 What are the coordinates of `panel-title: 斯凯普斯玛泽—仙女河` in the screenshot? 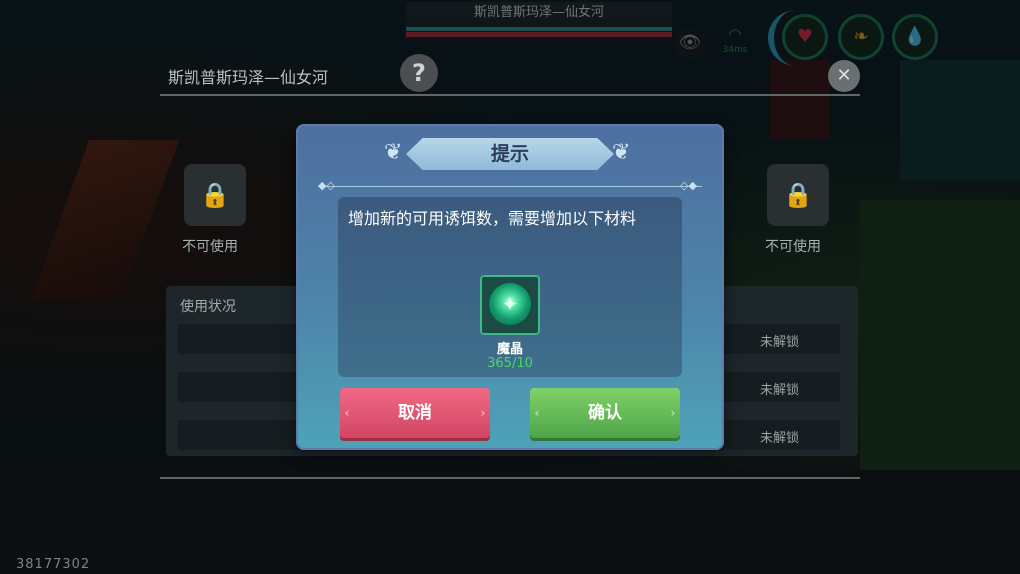 It's located at (248, 77).